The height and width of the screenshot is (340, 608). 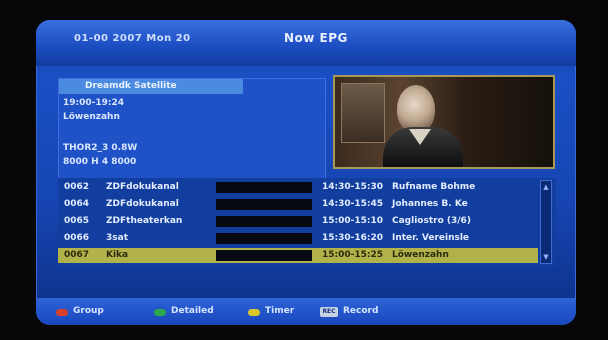 What do you see at coordinates (316, 38) in the screenshot?
I see `screen-title: Now EPG` at bounding box center [316, 38].